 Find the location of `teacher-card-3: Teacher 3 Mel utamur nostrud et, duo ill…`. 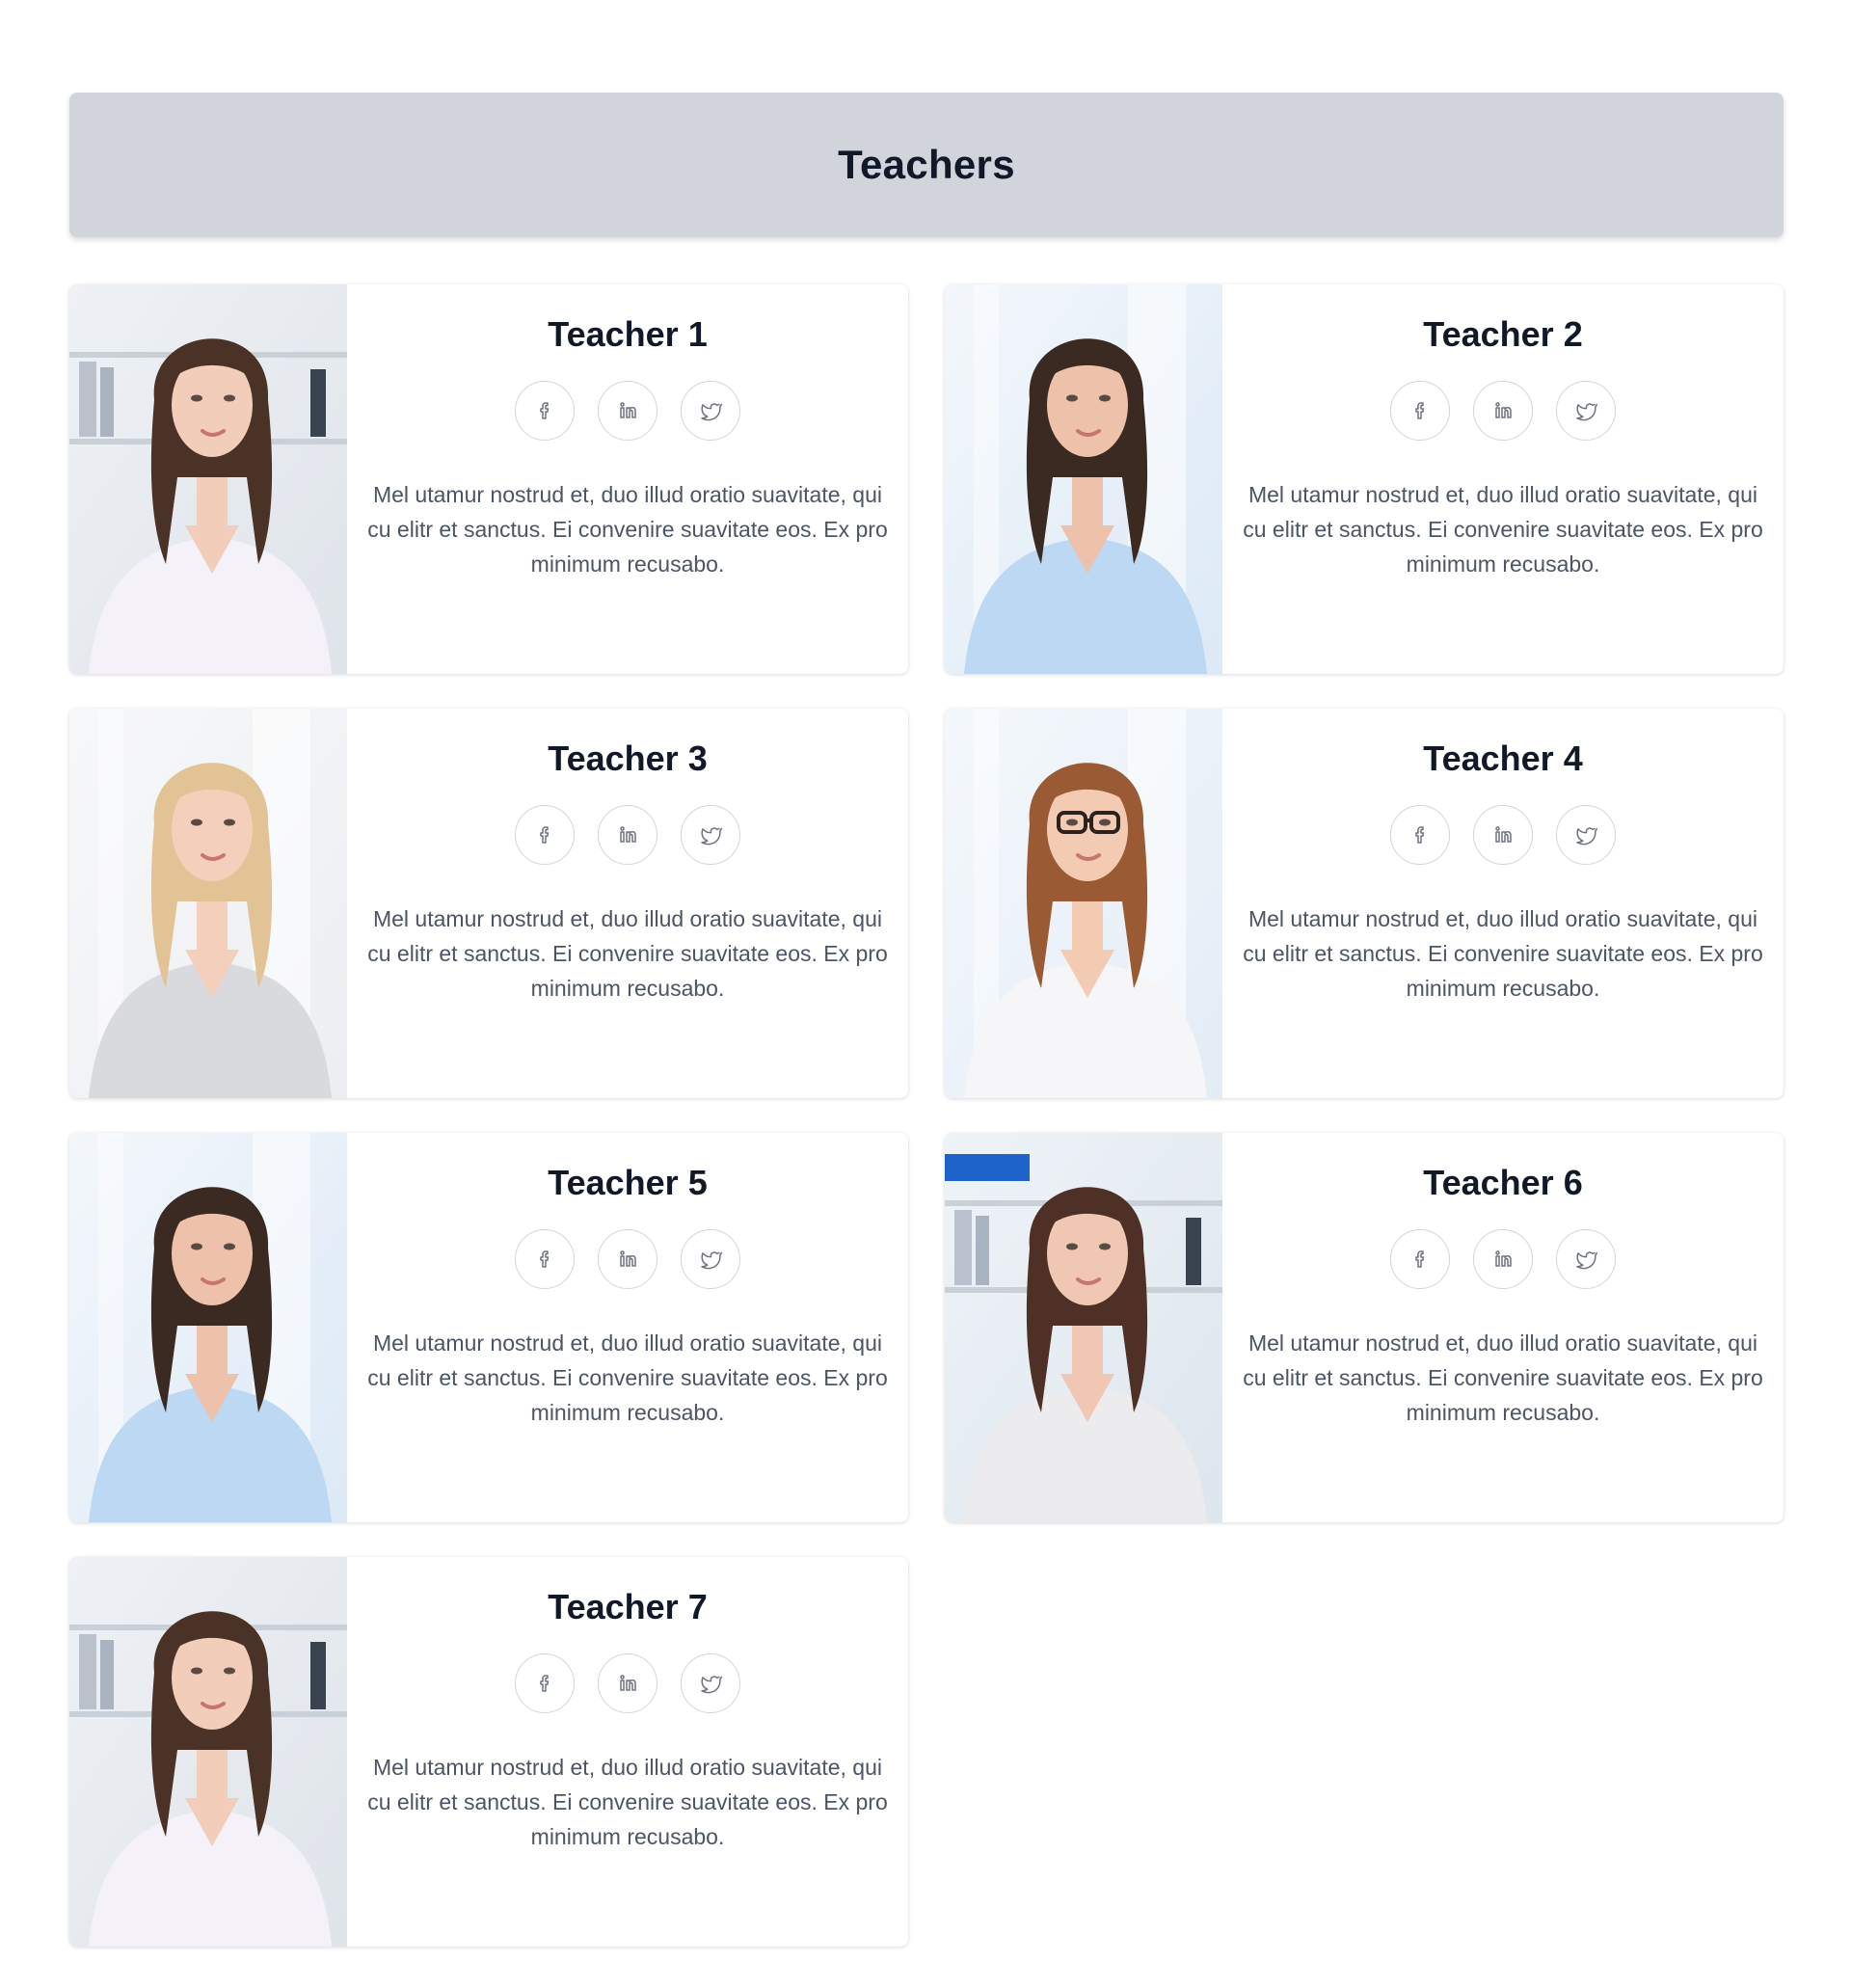

teacher-card-3: Teacher 3 Mel utamur nostrud et, duo ill… is located at coordinates (489, 903).